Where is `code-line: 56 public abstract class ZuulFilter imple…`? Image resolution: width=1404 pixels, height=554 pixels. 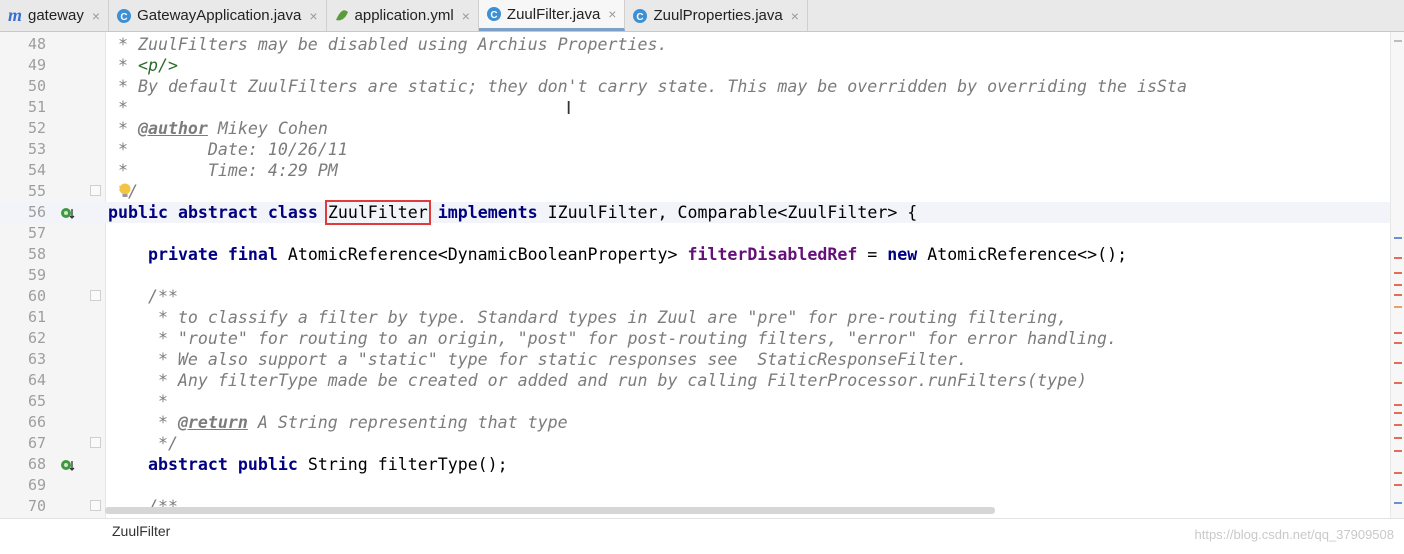
code-line: 56 public abstract class ZuulFilter imple… is located at coordinates (695, 212).